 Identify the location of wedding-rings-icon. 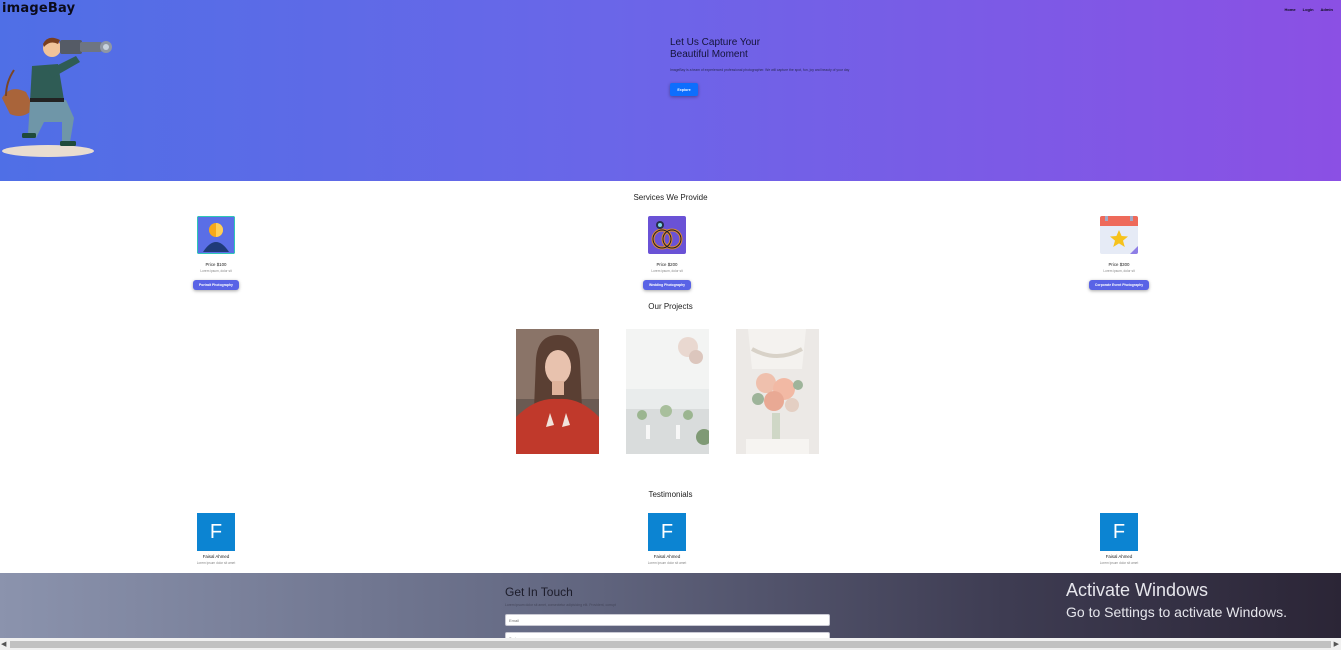
(667, 235).